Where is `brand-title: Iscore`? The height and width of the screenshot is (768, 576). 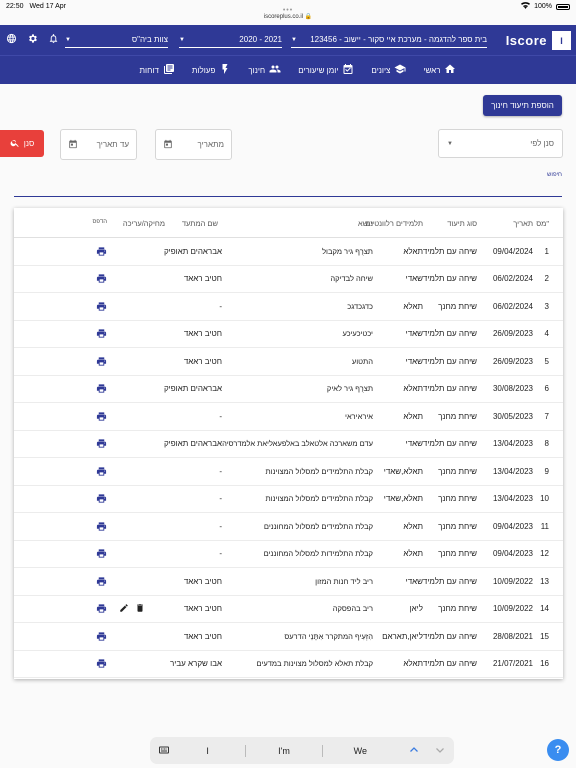 brand-title: Iscore is located at coordinates (526, 40).